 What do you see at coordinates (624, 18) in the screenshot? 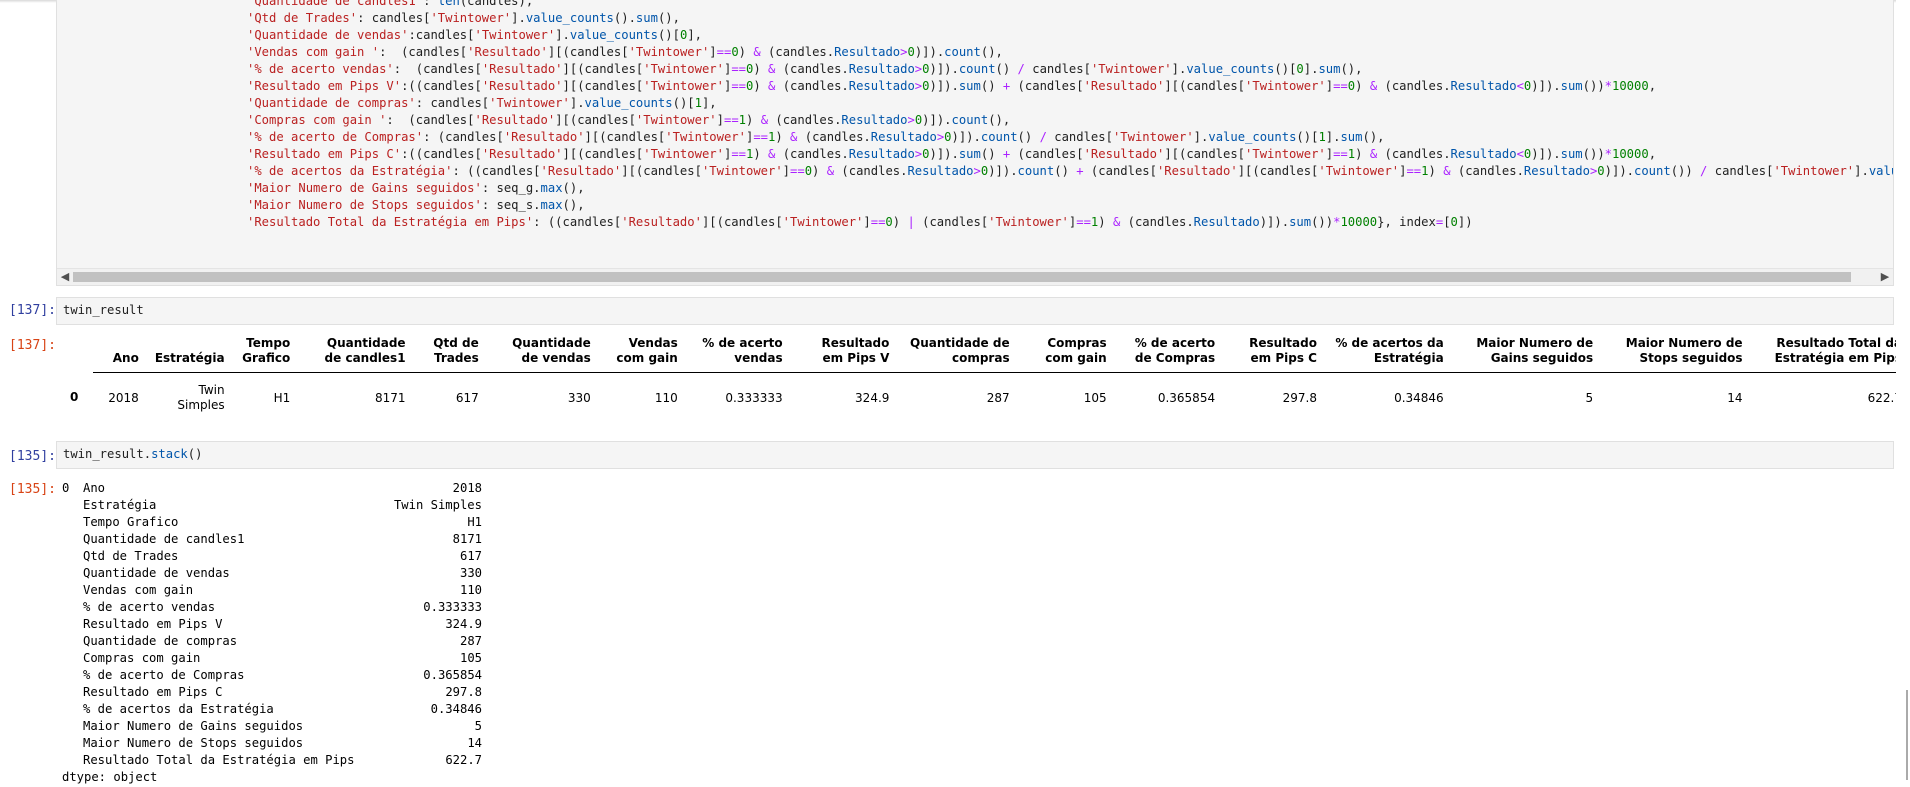
I see `code-token: ().` at bounding box center [624, 18].